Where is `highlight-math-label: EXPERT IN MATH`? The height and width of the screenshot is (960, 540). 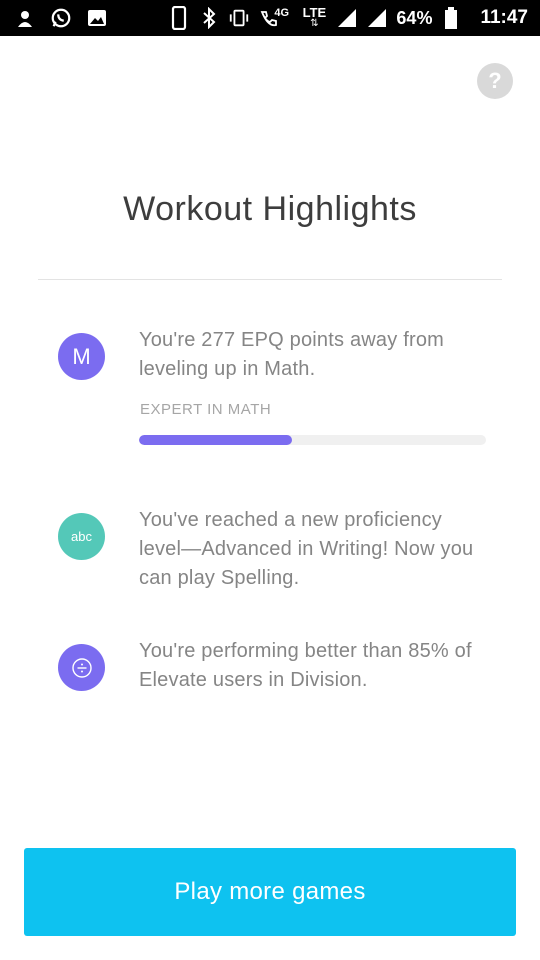
highlight-math-label: EXPERT IN MATH is located at coordinates (206, 409).